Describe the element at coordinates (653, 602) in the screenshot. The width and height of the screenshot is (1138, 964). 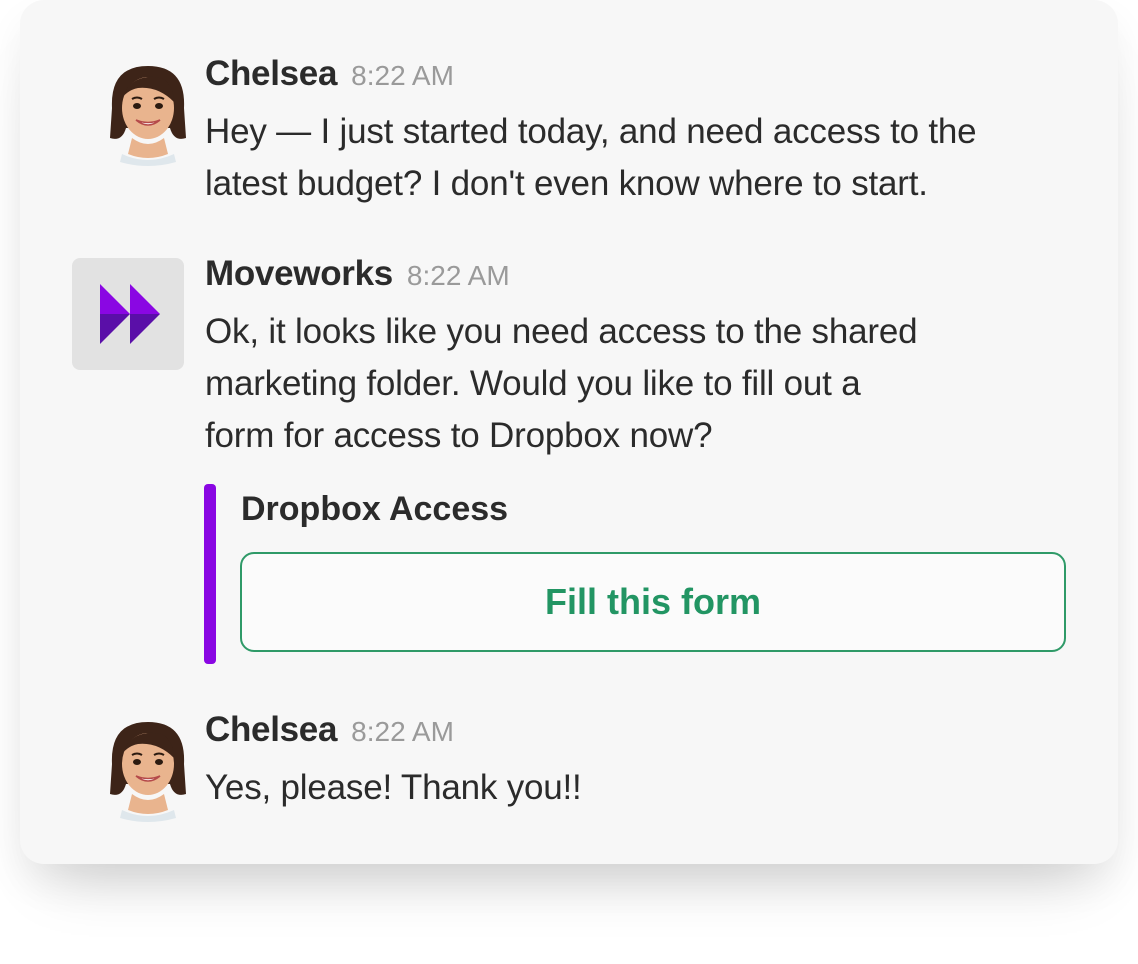
I see `fill-form-button: Fill this form` at that location.